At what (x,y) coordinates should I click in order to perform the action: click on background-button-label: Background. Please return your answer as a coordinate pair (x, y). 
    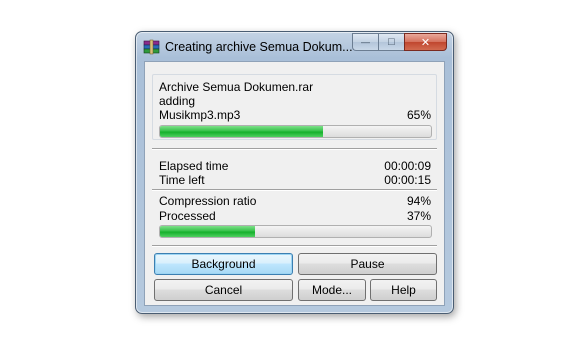
    Looking at the image, I should click on (223, 264).